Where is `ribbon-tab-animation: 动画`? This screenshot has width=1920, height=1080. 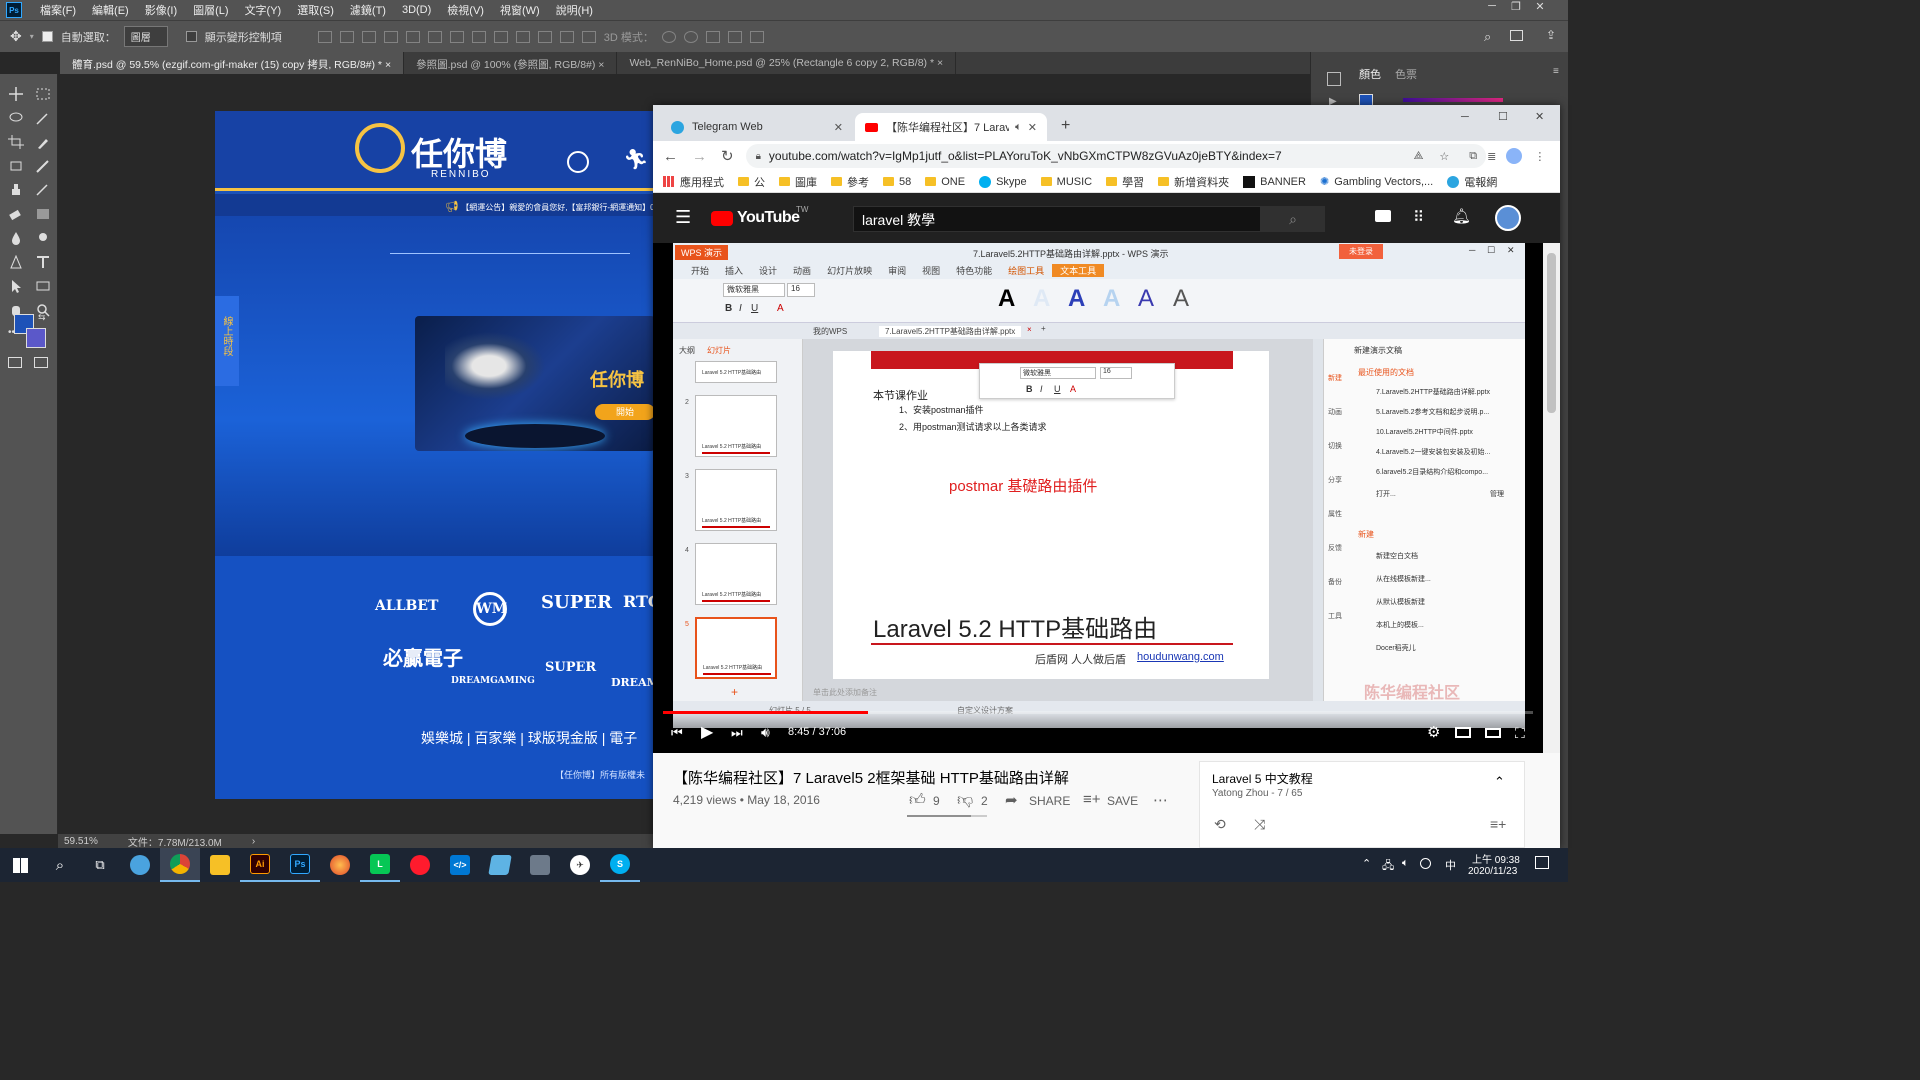 ribbon-tab-animation: 动画 is located at coordinates (802, 270).